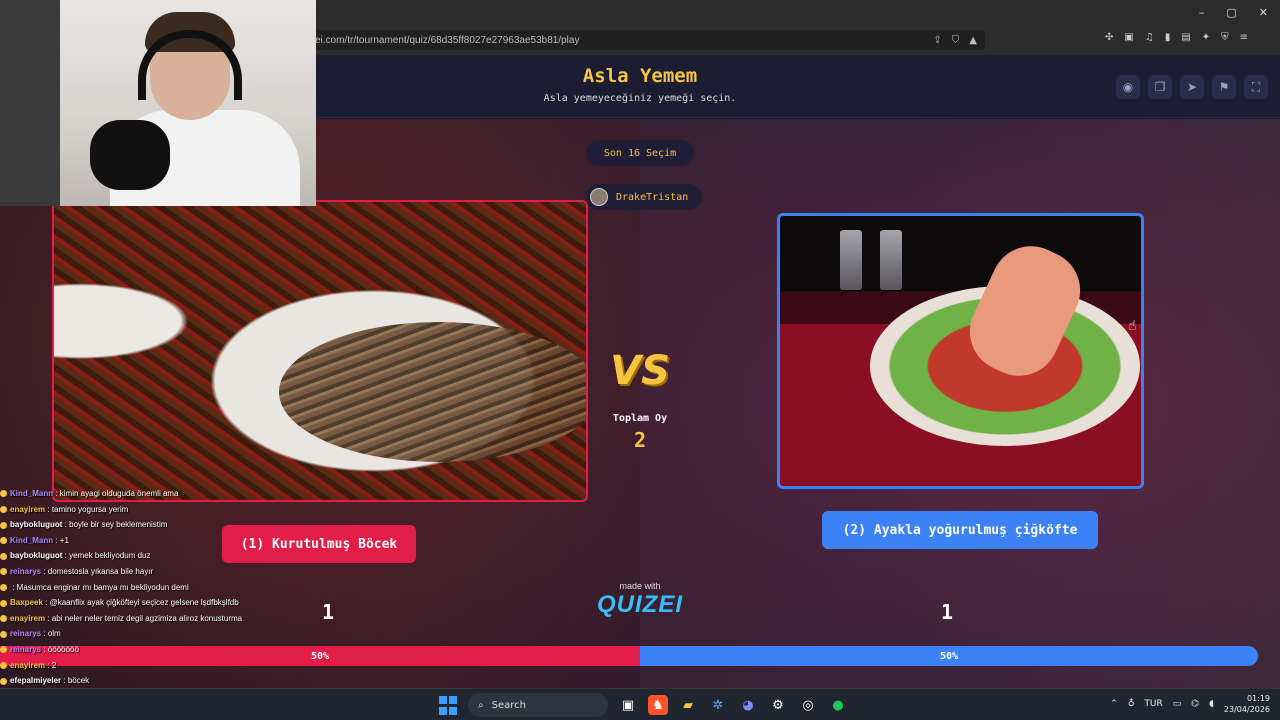 The width and height of the screenshot is (1280, 720). I want to click on microphone, so click(130, 155).